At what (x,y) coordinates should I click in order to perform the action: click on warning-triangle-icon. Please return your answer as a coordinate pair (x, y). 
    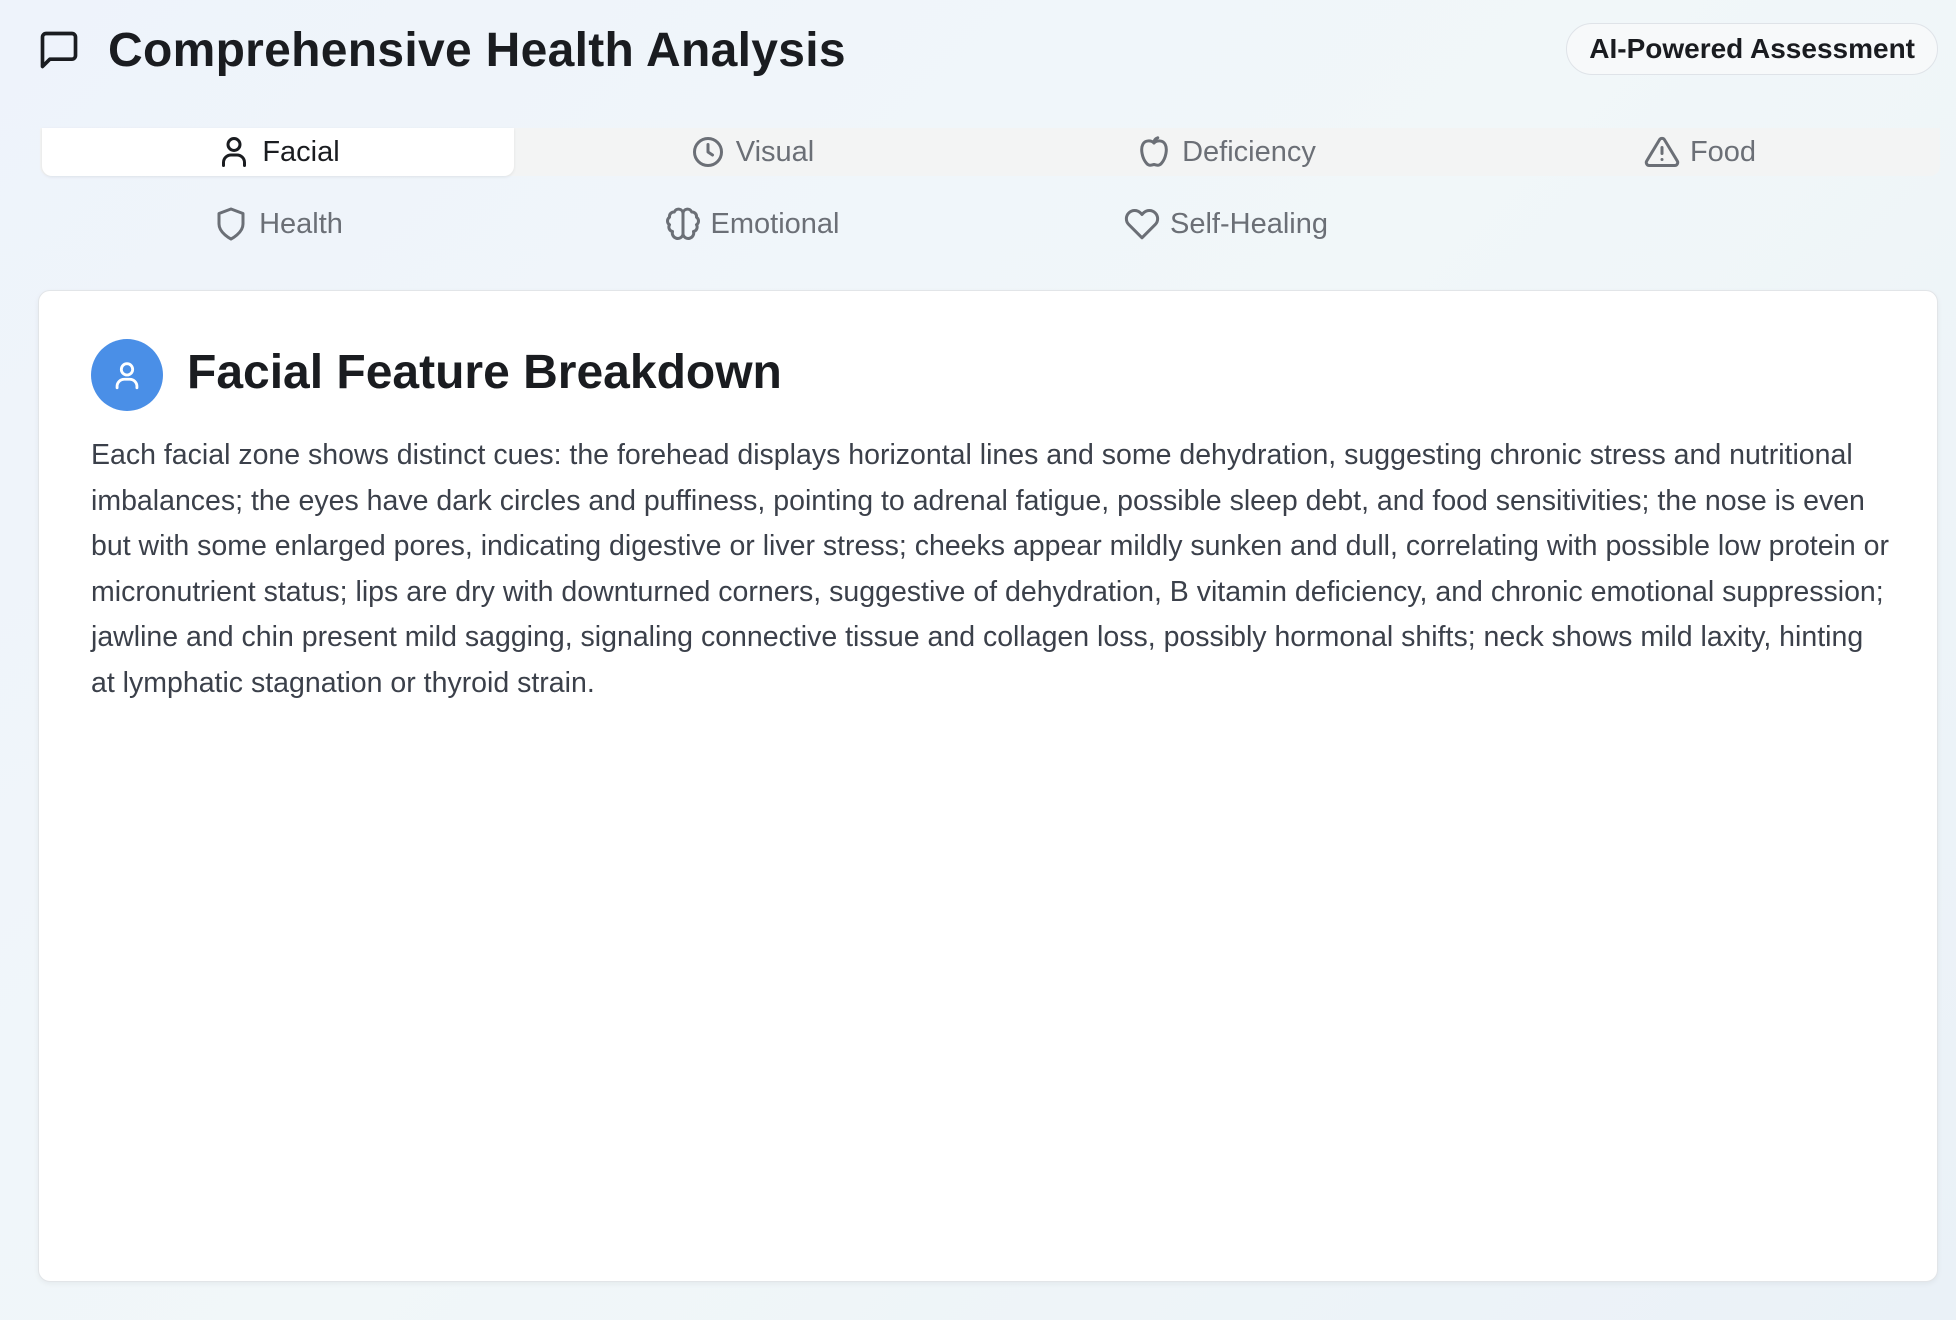
    Looking at the image, I should click on (1662, 151).